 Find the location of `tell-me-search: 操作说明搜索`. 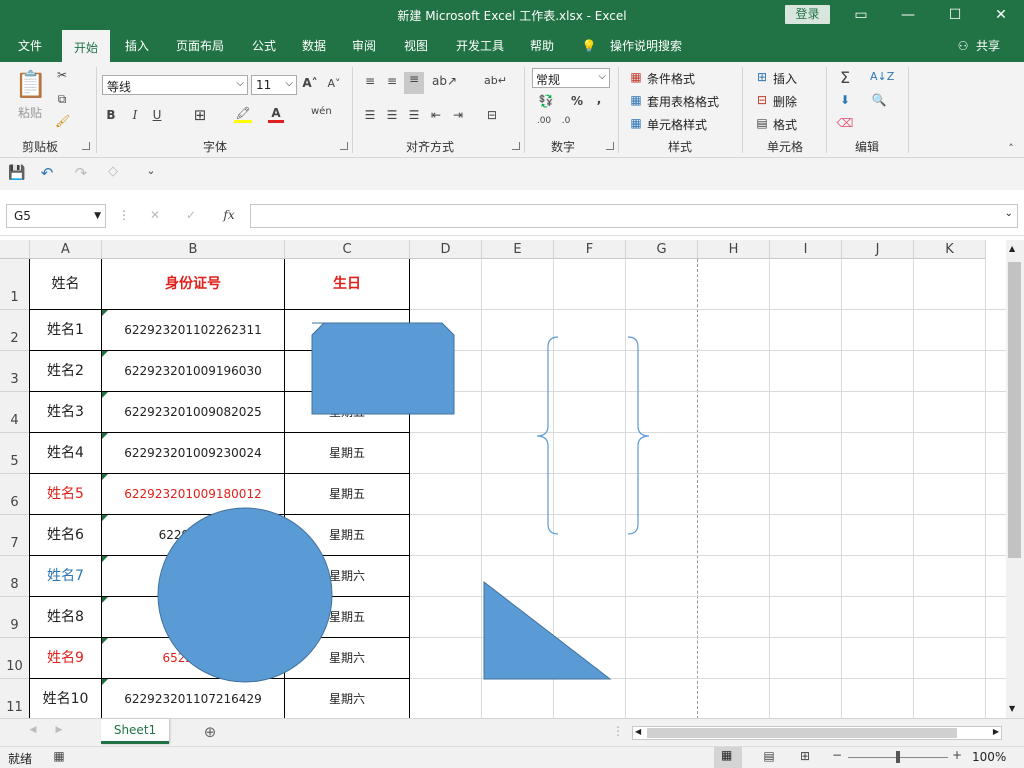

tell-me-search: 操作说明搜索 is located at coordinates (646, 46).